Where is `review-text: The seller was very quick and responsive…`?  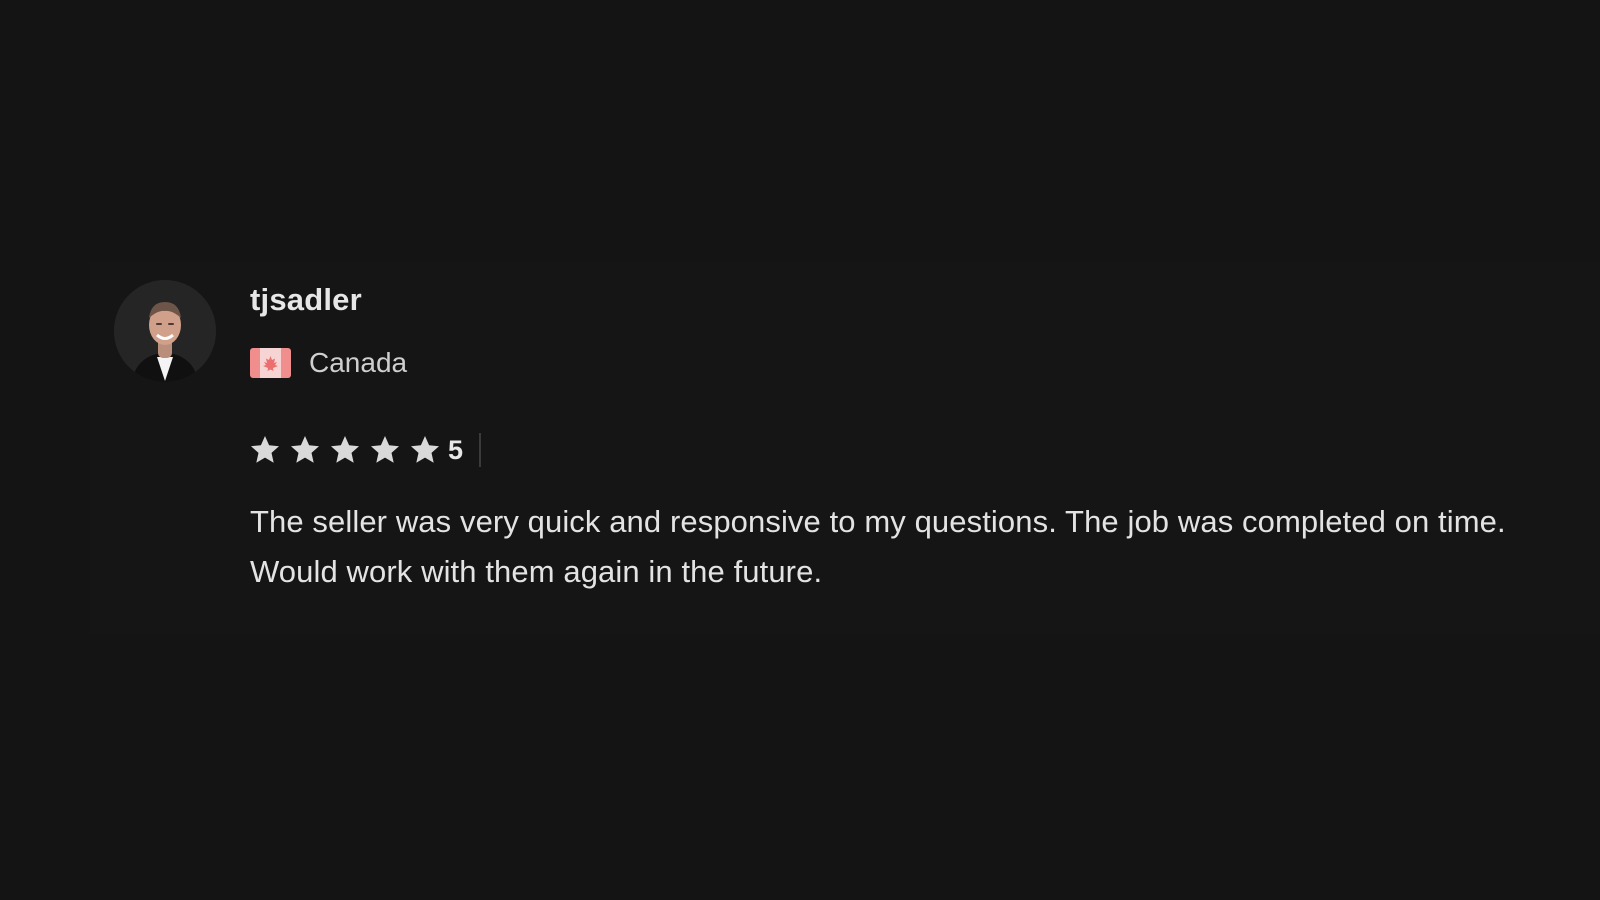 review-text: The seller was very quick and responsive… is located at coordinates (878, 546).